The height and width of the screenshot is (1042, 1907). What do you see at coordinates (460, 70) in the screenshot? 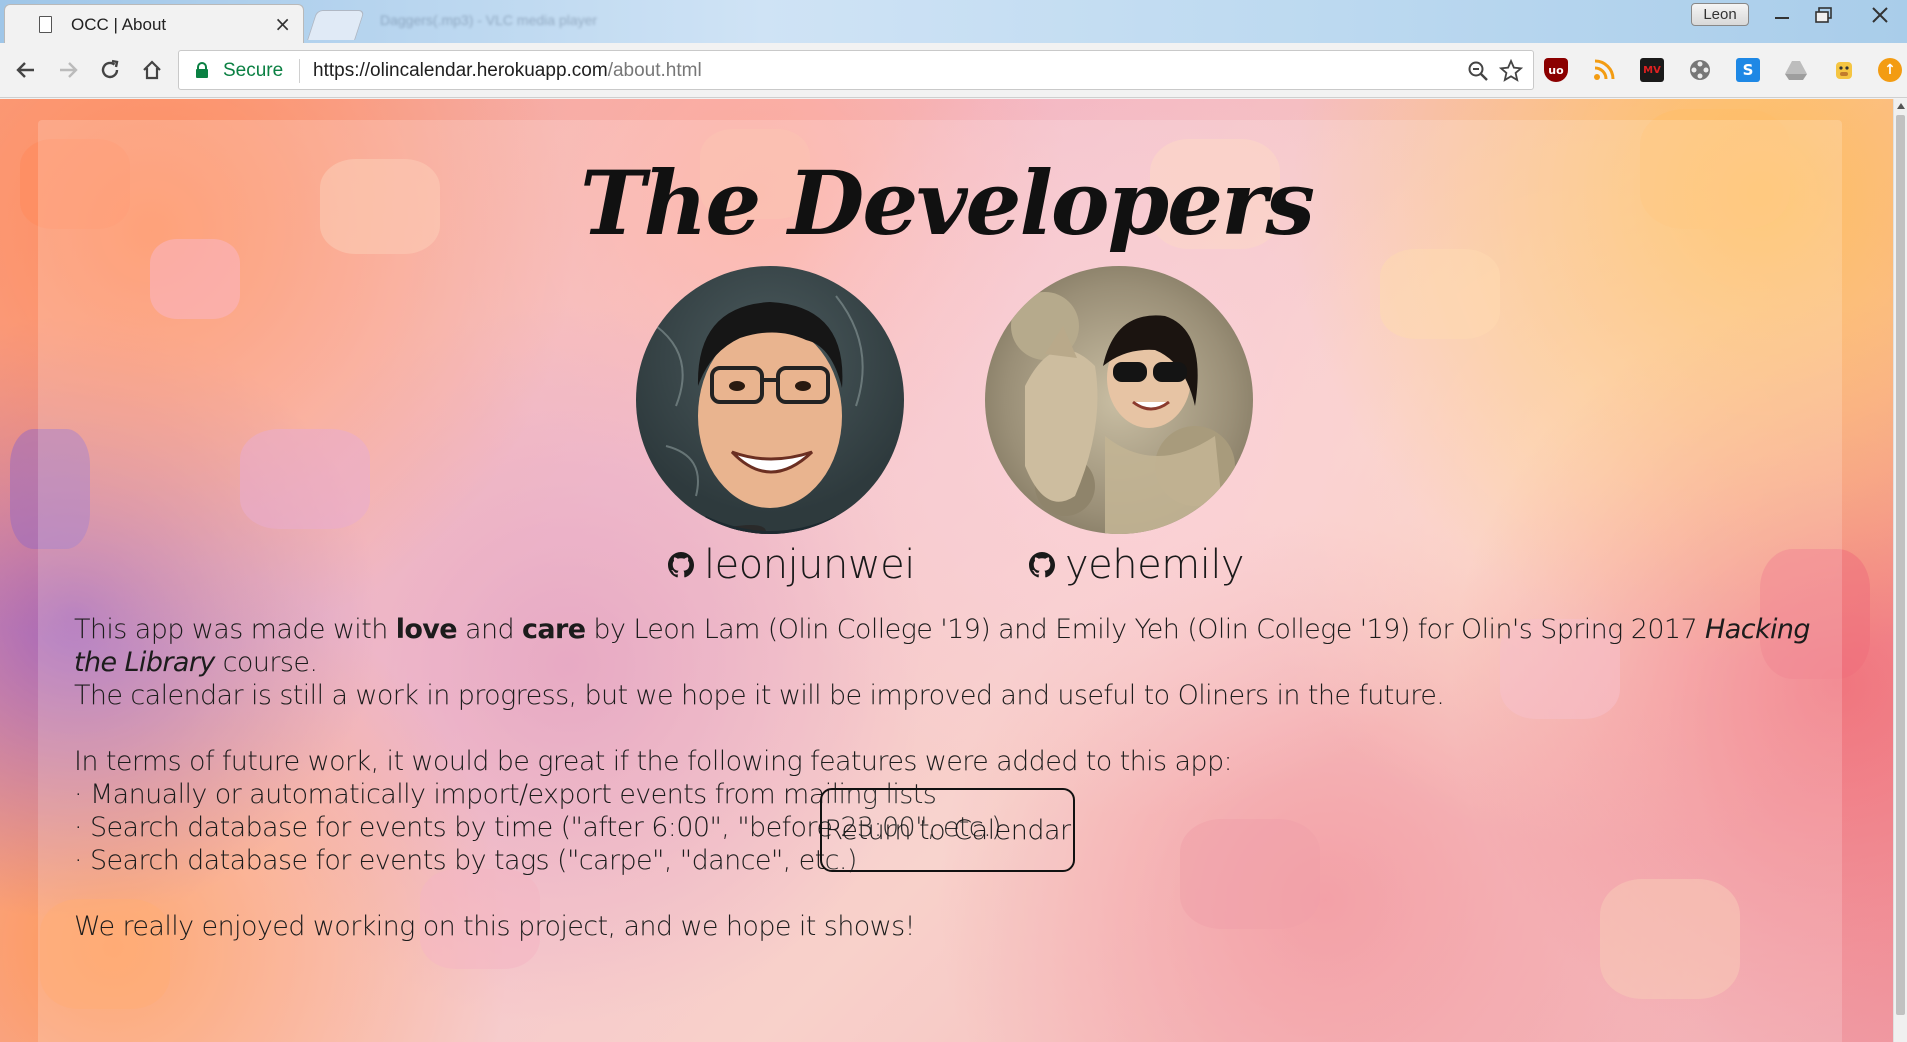
I see `url-host: https://olincalendar.herokuapp.com` at bounding box center [460, 70].